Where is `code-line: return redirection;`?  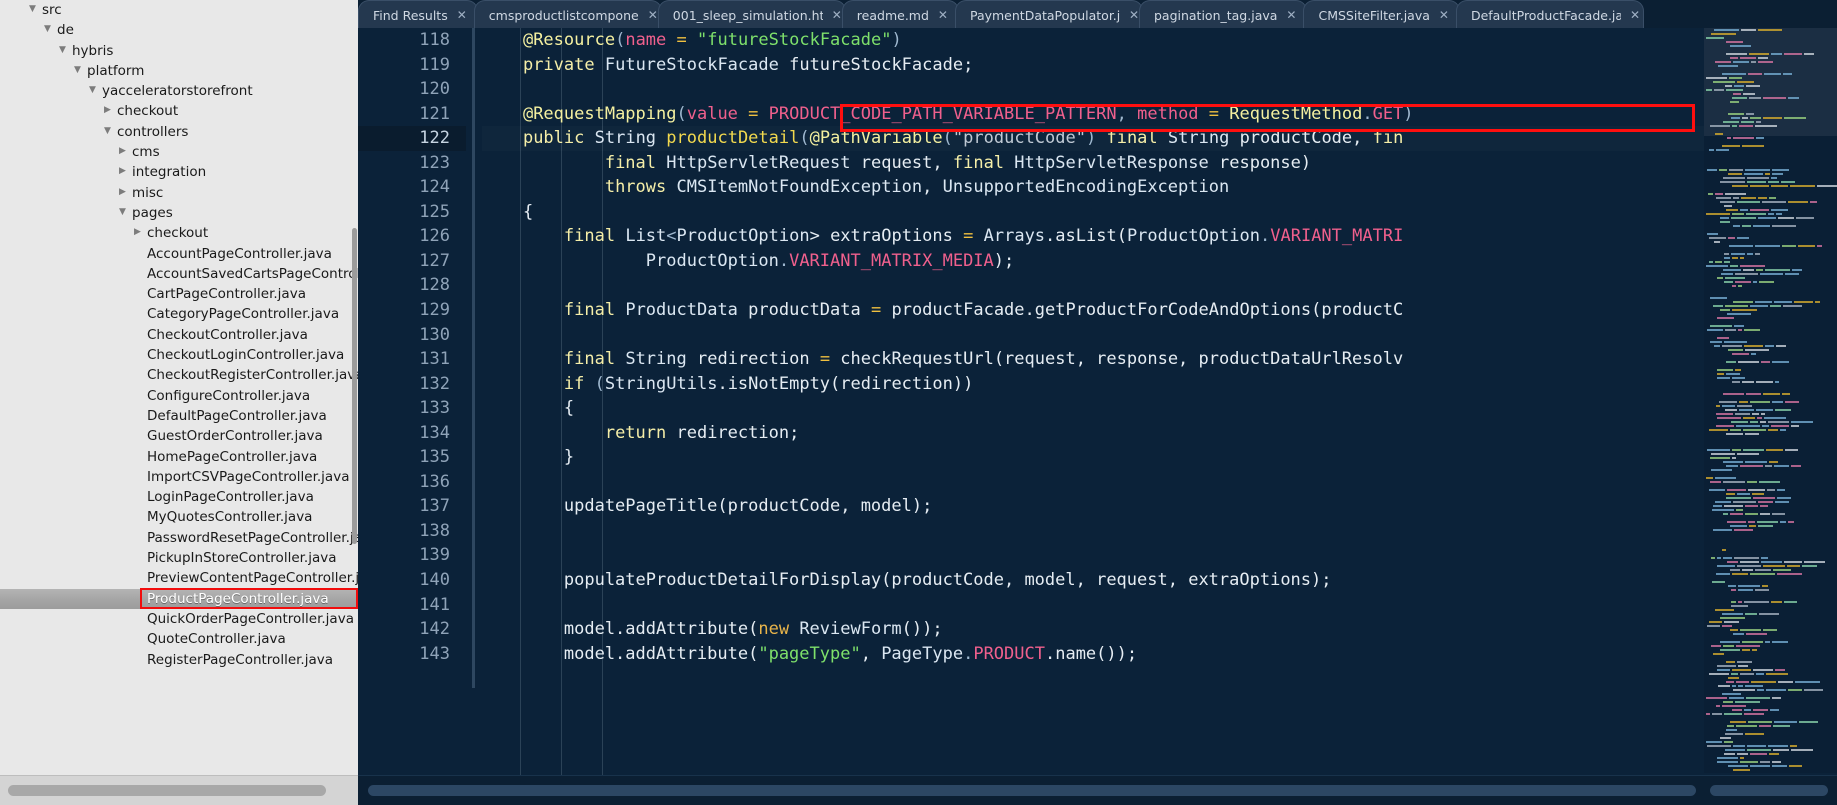 code-line: return redirection; is located at coordinates (1093, 433).